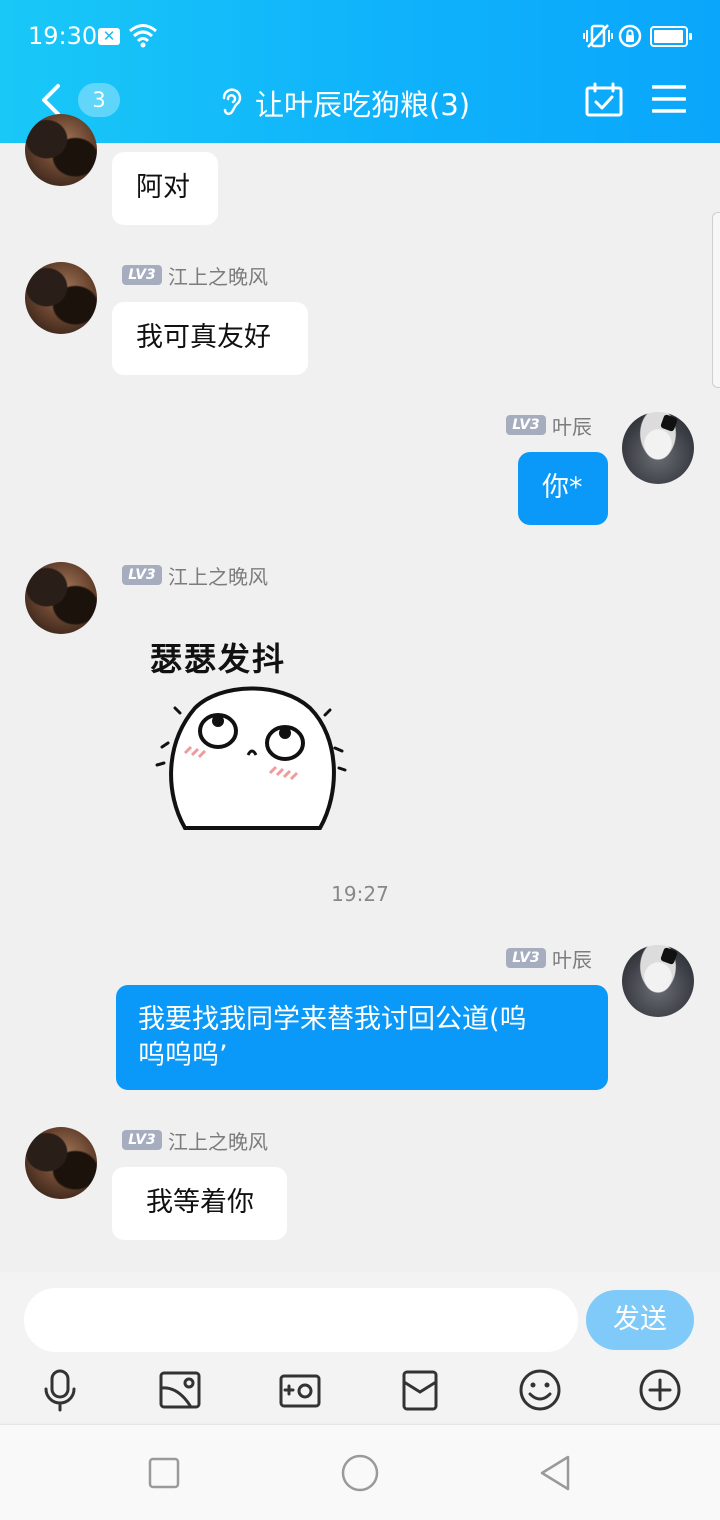 The image size is (720, 1520). I want to click on message-bubble: 你*, so click(563, 488).